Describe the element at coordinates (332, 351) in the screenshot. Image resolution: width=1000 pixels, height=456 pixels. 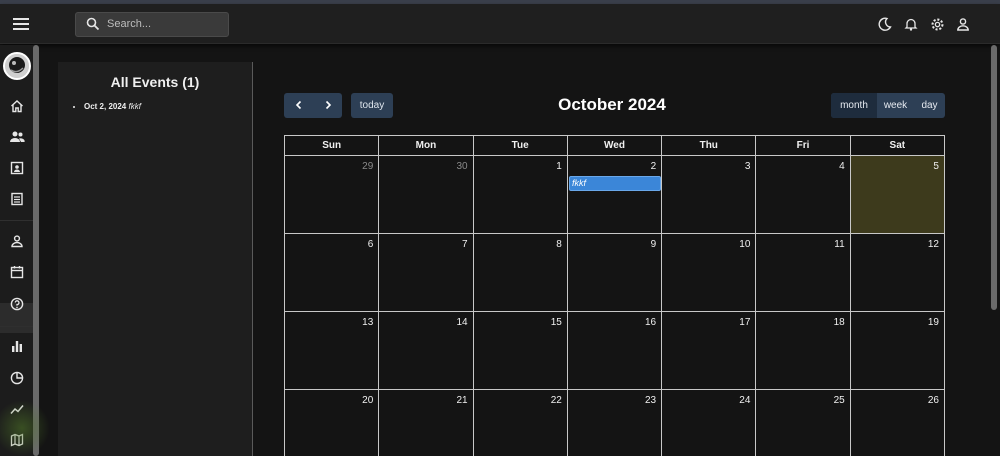
I see `day-cell: 13` at that location.